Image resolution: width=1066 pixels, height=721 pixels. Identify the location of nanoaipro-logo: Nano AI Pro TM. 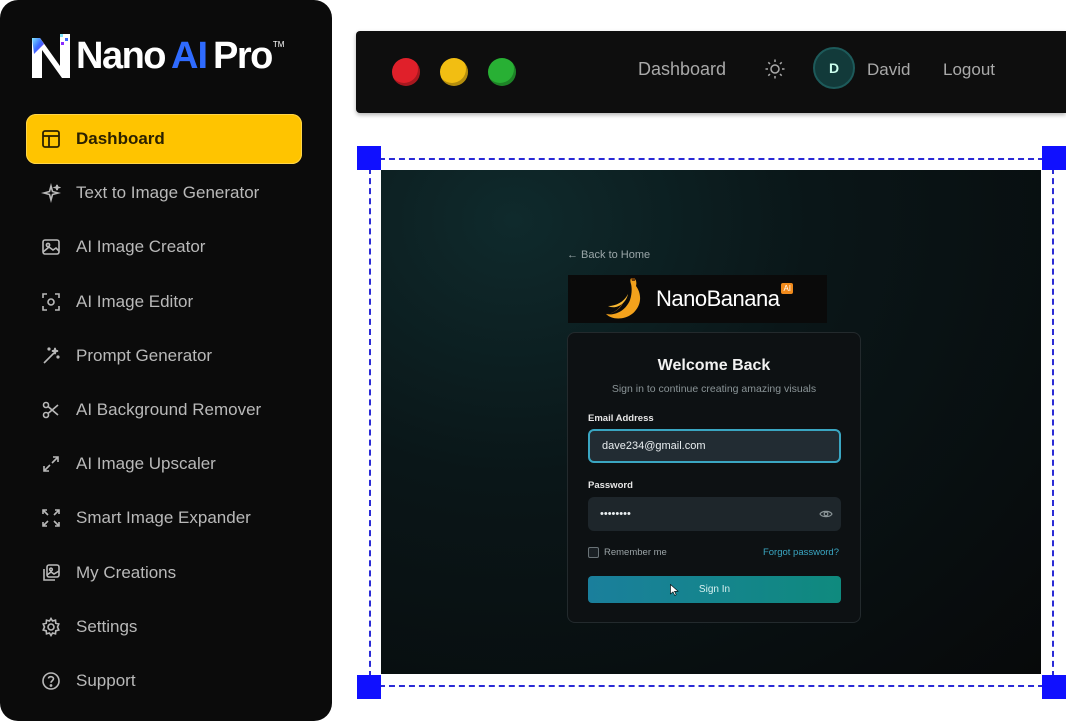
(157, 56).